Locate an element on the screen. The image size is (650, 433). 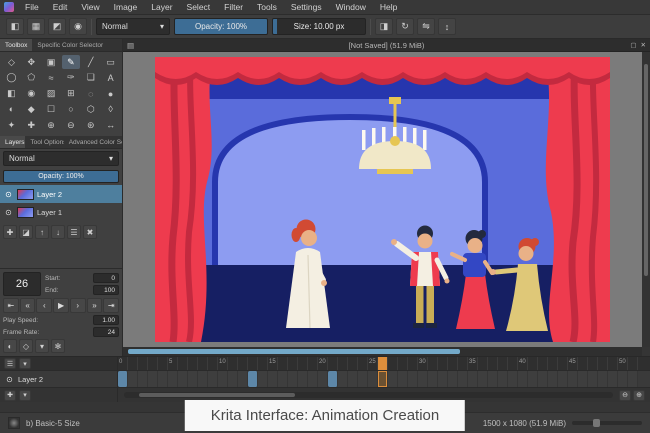
first-frame-button: ⇤ is located at coordinates (11, 305).